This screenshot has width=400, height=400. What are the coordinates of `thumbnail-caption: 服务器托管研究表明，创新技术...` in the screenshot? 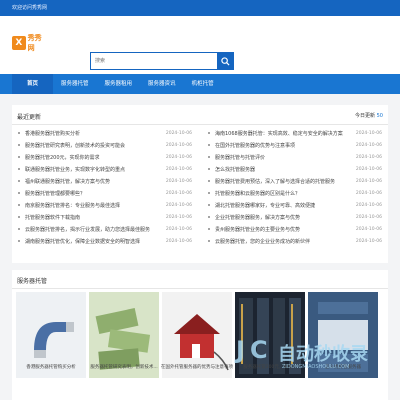 It's located at (124, 367).